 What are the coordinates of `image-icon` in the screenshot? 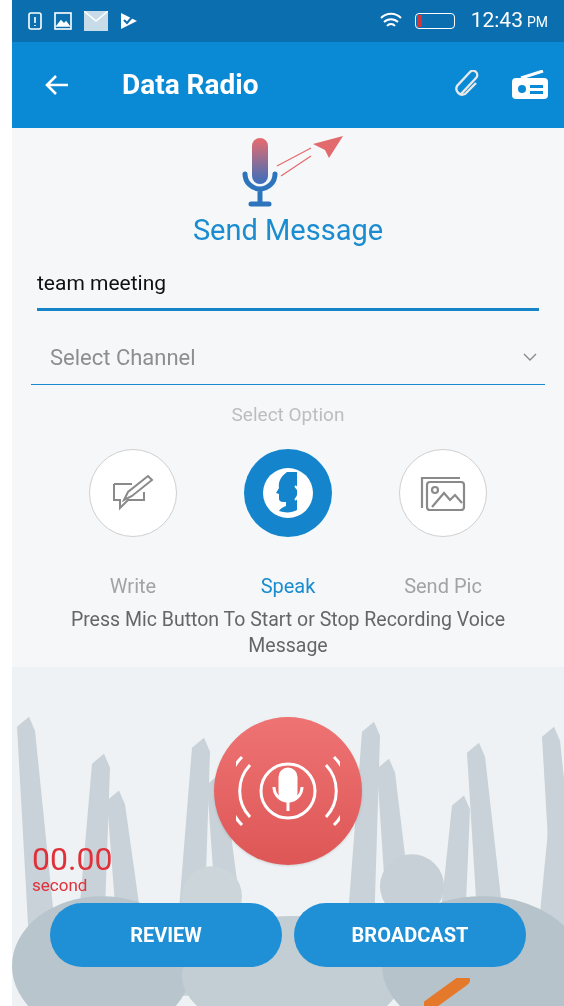 It's located at (63, 21).